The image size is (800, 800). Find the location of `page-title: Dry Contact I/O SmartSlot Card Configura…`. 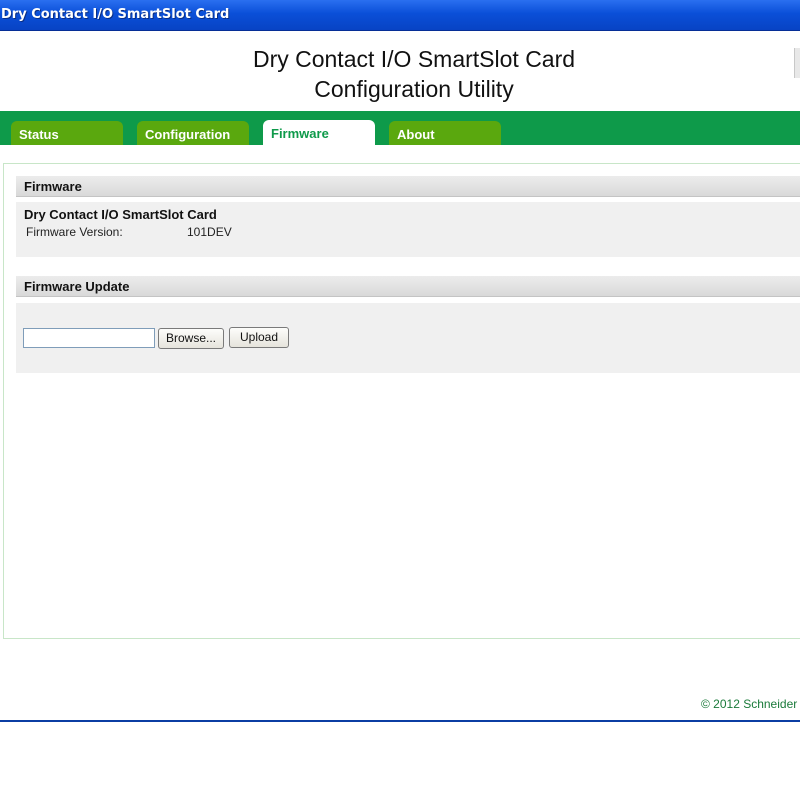

page-title: Dry Contact I/O SmartSlot Card Configura… is located at coordinates (400, 74).